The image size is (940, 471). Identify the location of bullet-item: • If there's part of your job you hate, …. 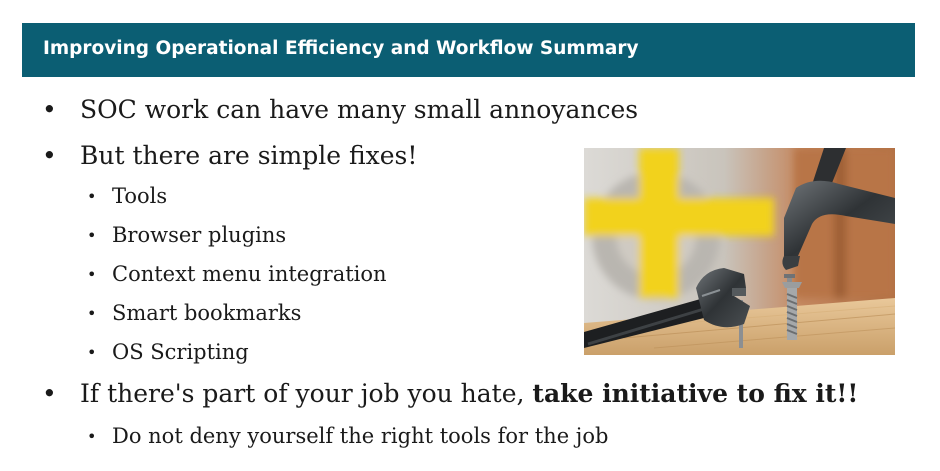
(472, 395).